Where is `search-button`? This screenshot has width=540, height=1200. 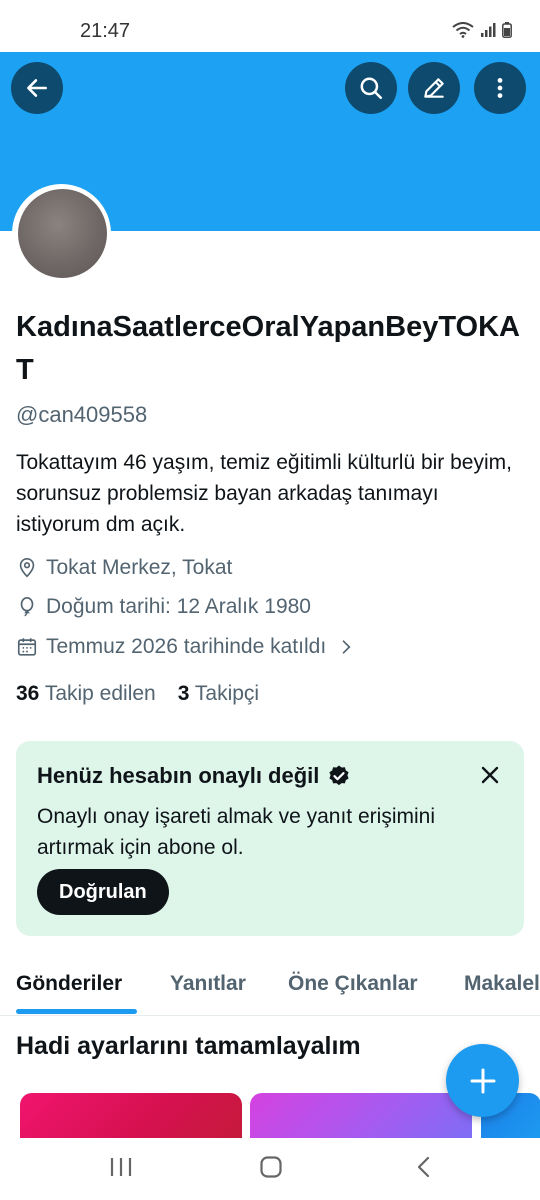 search-button is located at coordinates (371, 88).